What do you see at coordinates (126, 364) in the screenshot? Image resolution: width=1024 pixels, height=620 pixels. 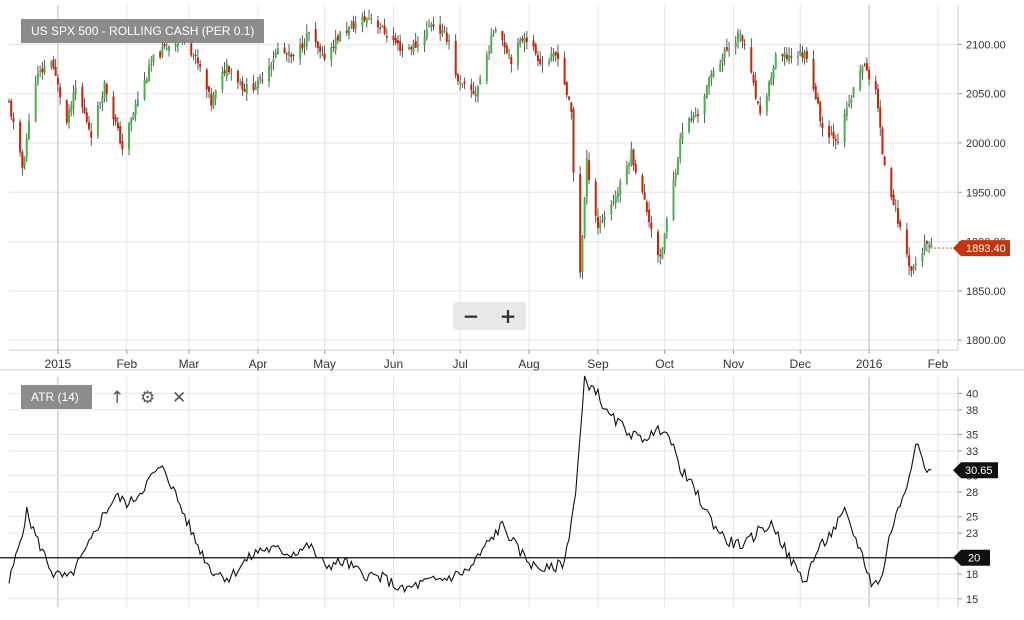 I see `price-x-tick-label: Feb` at bounding box center [126, 364].